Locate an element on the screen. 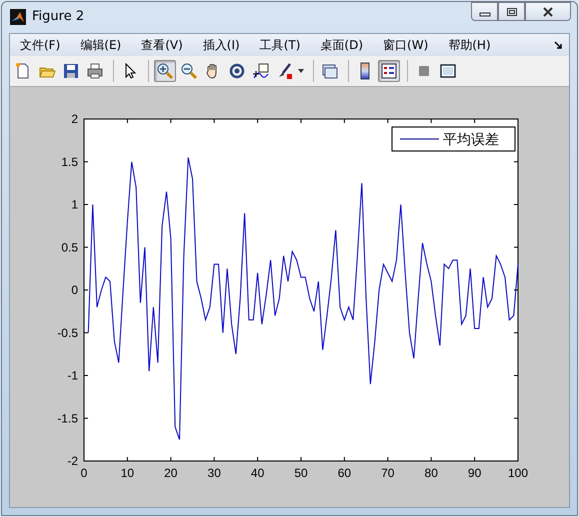 Image resolution: width=579 pixels, height=517 pixels. legend-icon is located at coordinates (389, 71).